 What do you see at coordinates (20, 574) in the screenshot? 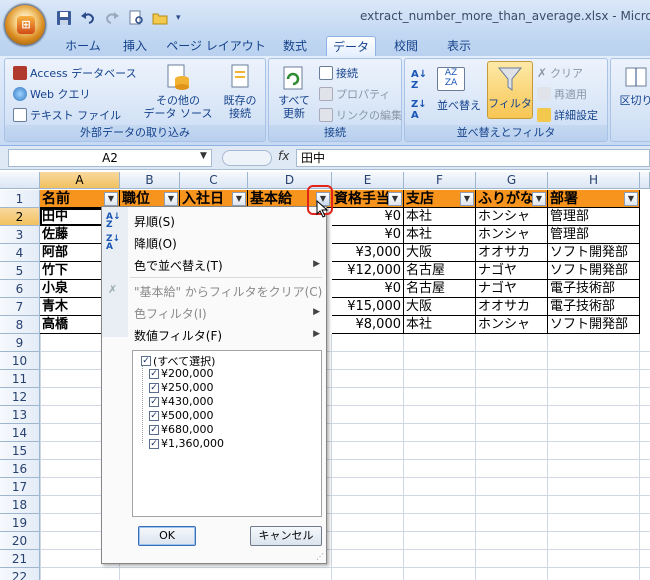
I see `row-header: 22` at bounding box center [20, 574].